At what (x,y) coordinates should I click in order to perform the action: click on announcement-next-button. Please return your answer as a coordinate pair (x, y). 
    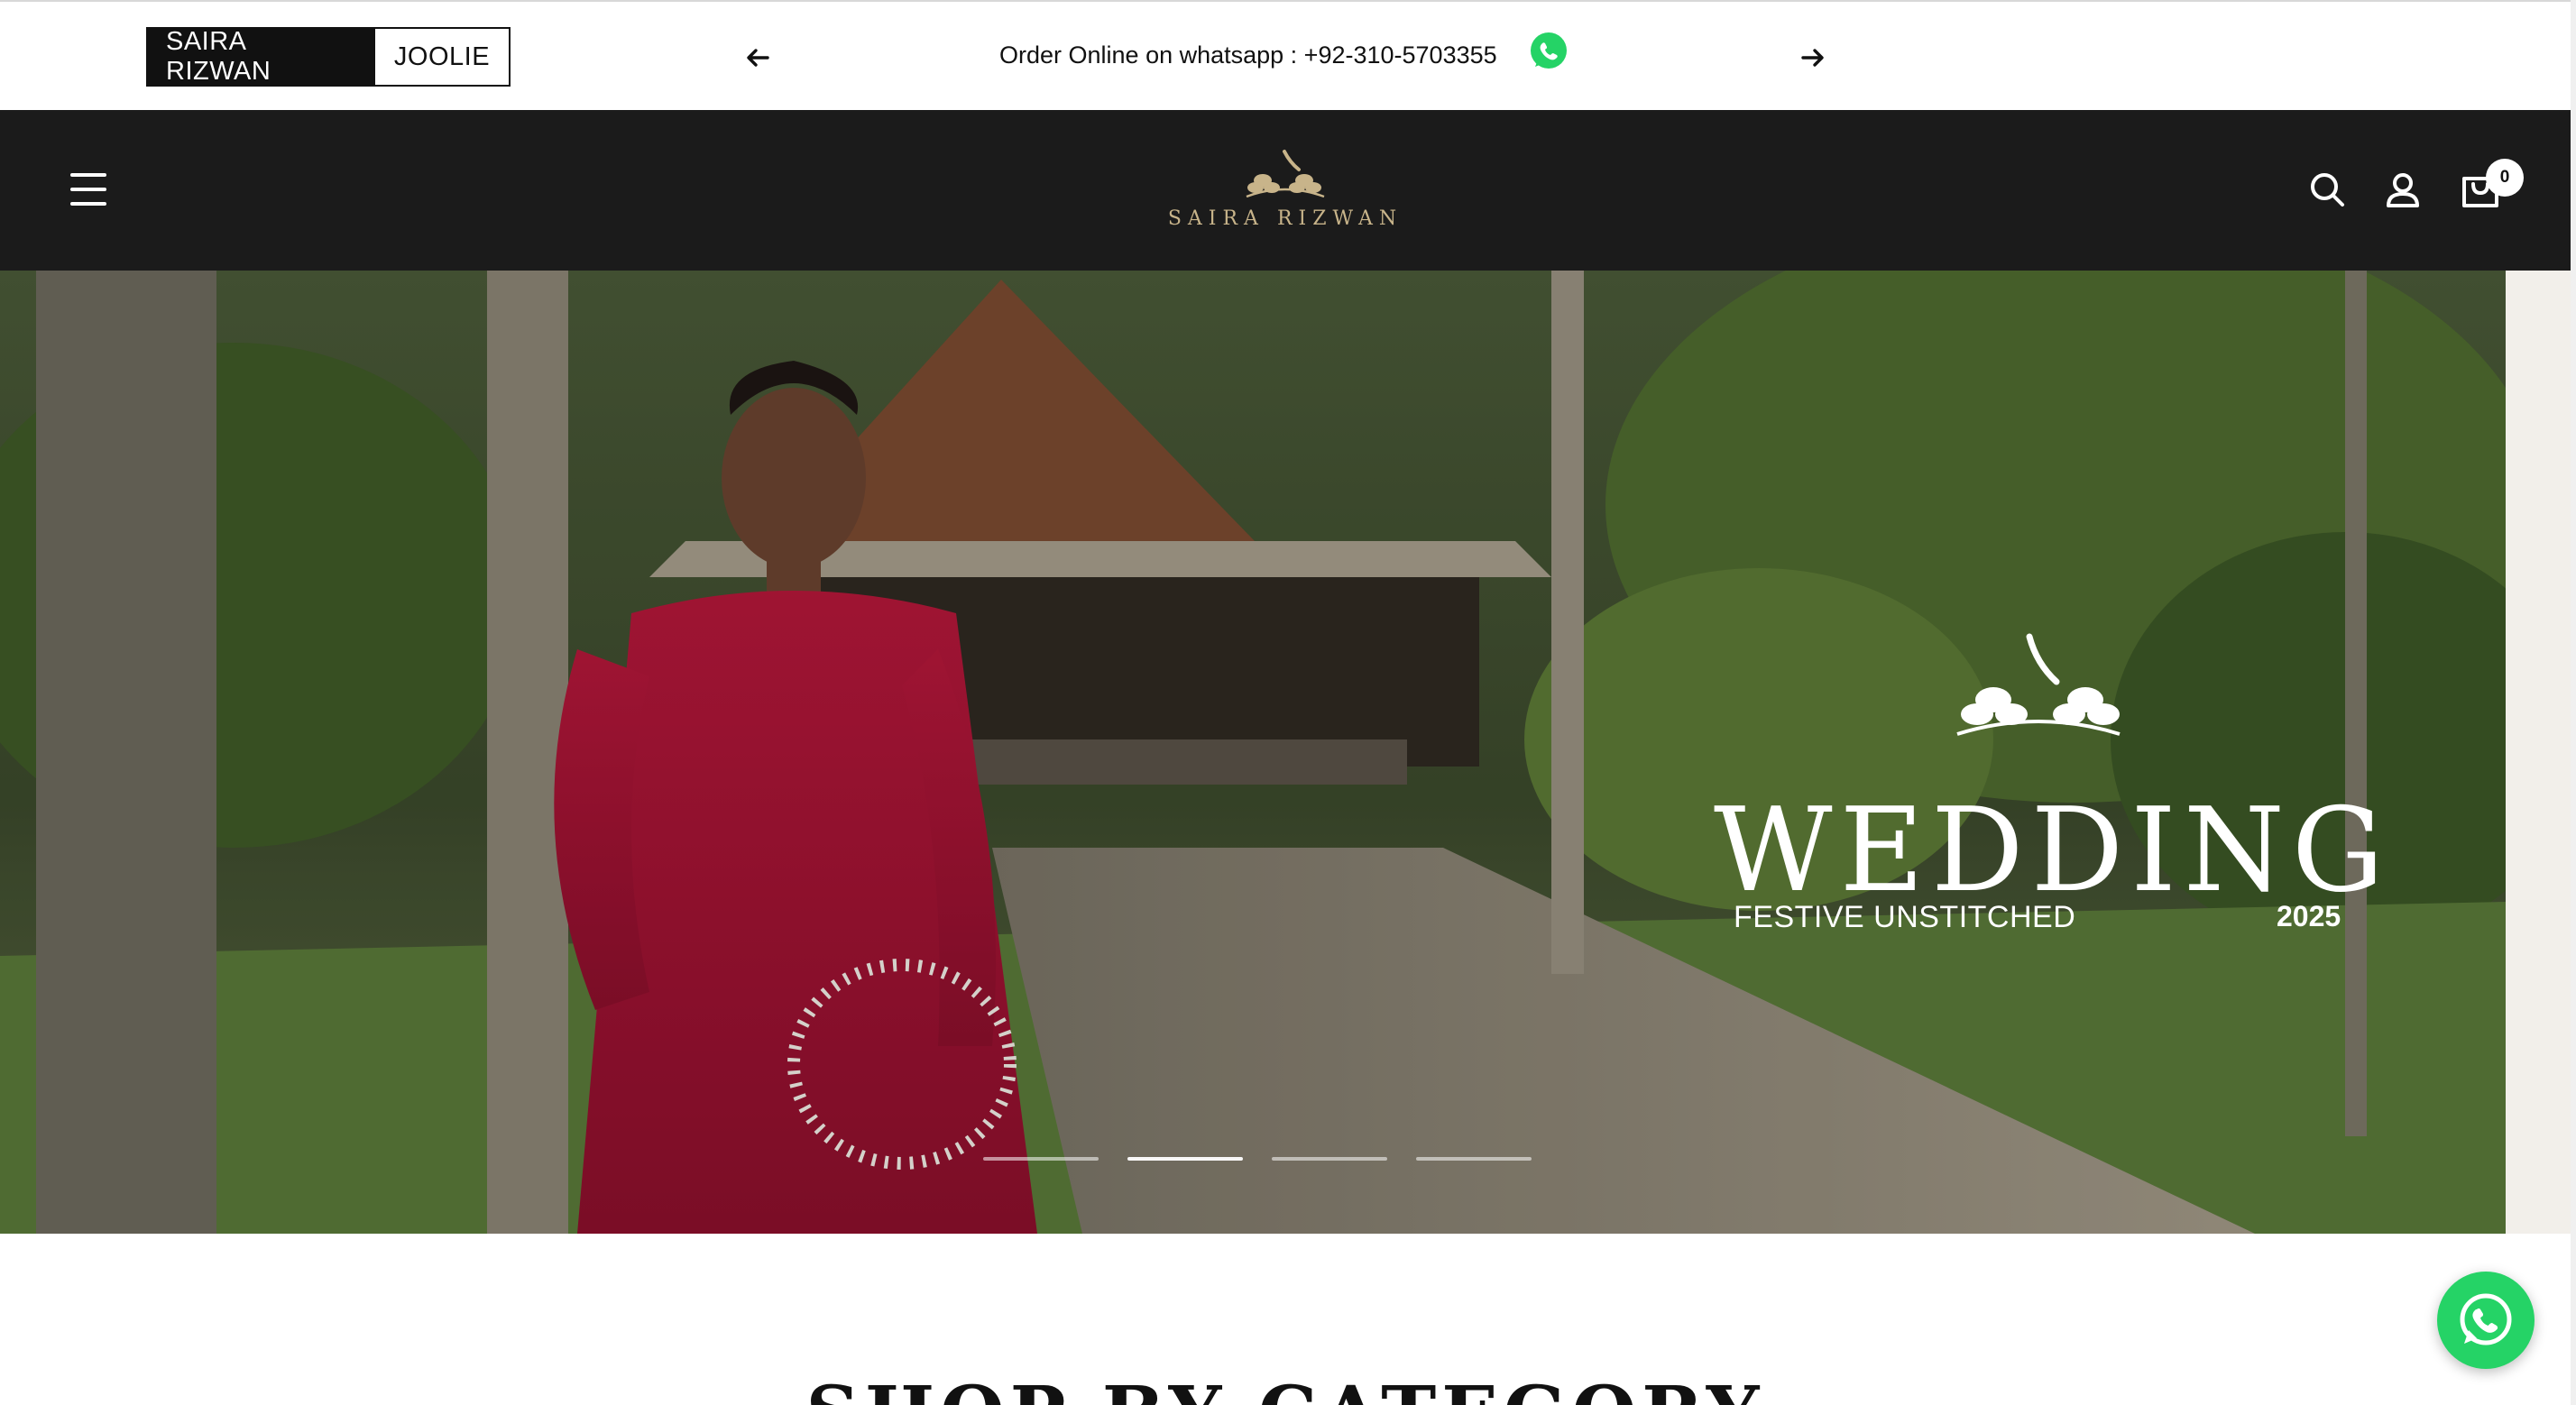
    Looking at the image, I should click on (1813, 58).